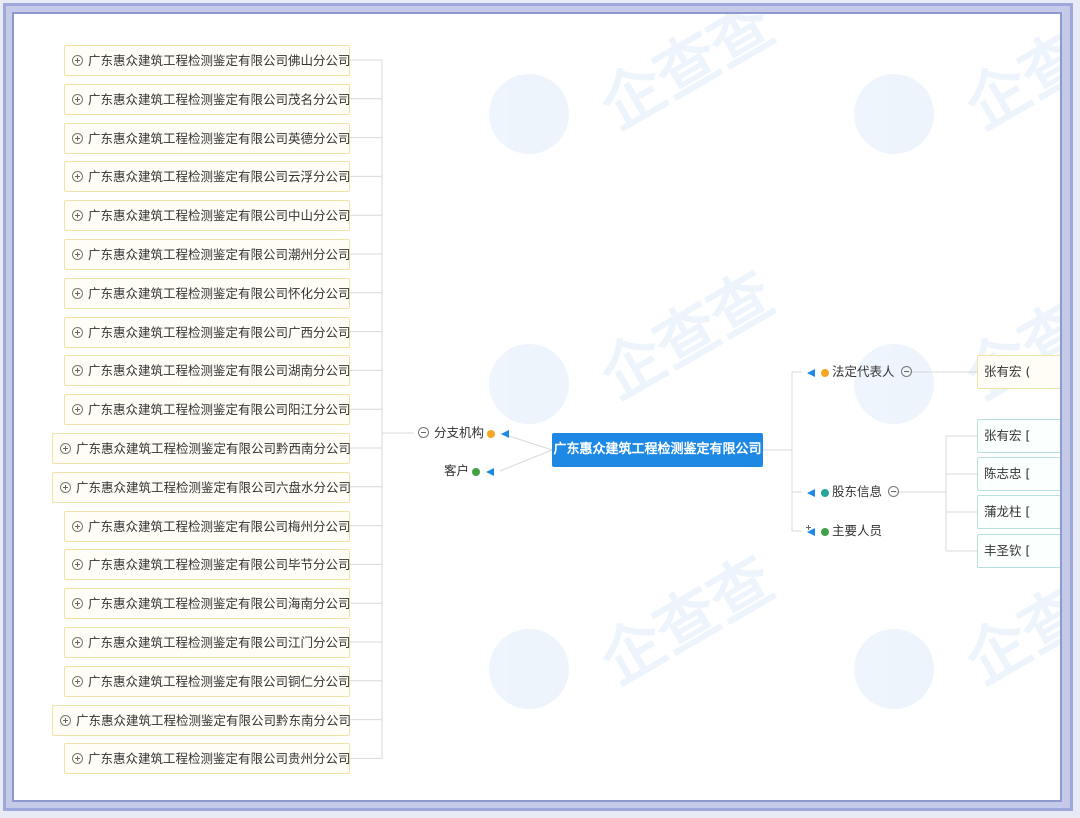 This screenshot has width=1080, height=818. What do you see at coordinates (219, 759) in the screenshot?
I see `branch-node-label: 广东惠众建筑工程检测鉴定有限公司贵州分公司` at bounding box center [219, 759].